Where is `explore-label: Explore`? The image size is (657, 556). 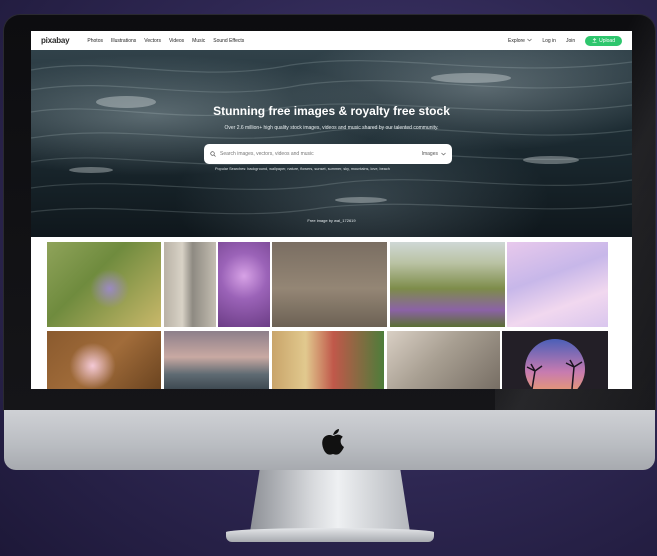 explore-label: Explore is located at coordinates (516, 40).